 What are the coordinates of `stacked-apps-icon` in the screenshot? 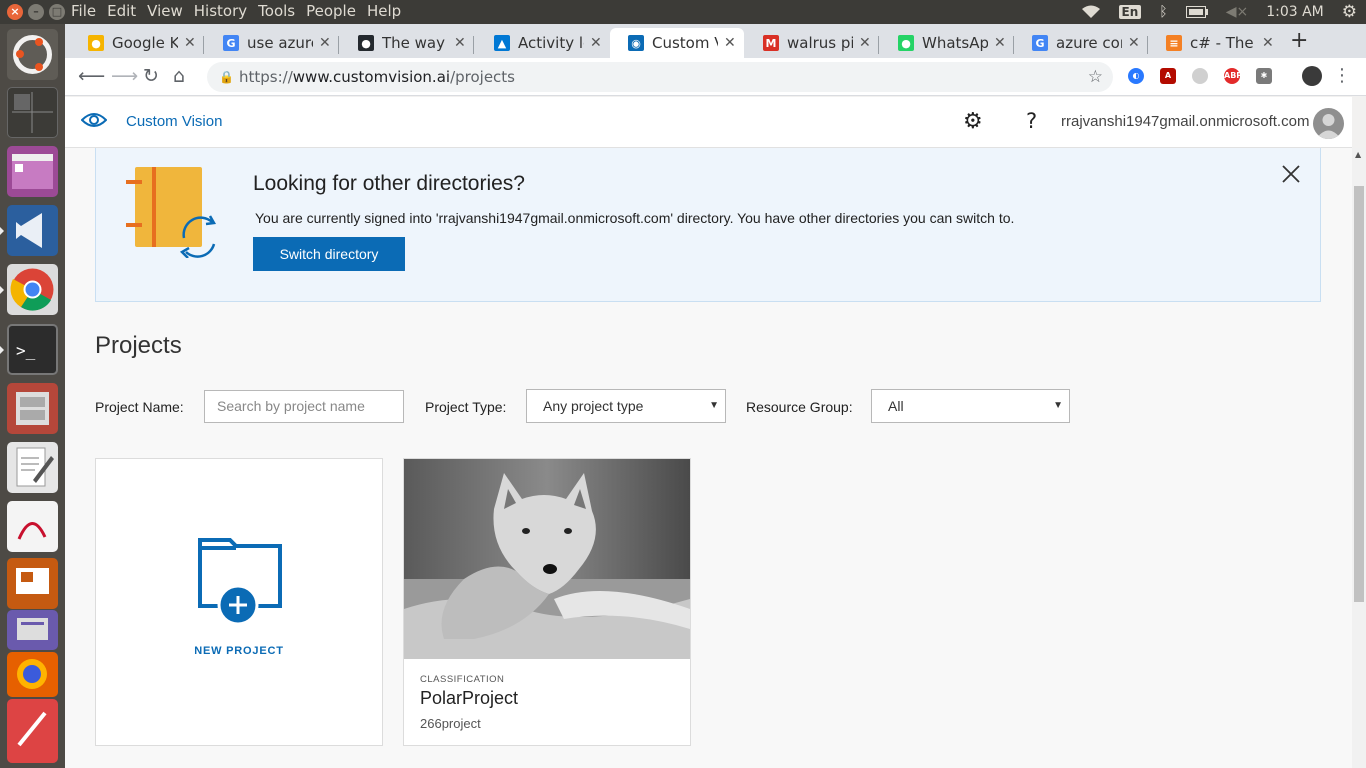 It's located at (32, 630).